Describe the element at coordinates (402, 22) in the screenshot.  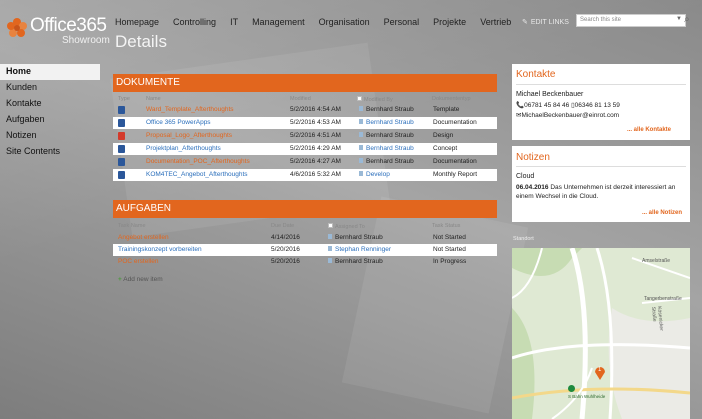
I see `topnav-item-personal: Personal` at that location.